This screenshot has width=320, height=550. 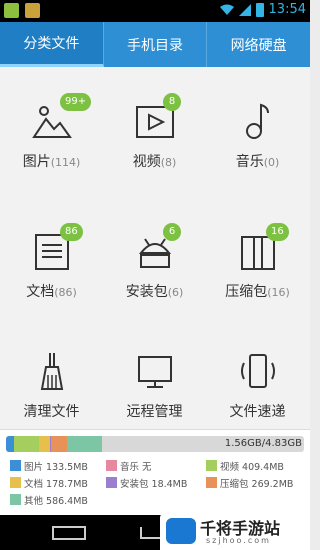 What do you see at coordinates (257, 121) in the screenshot?
I see `music-icon` at bounding box center [257, 121].